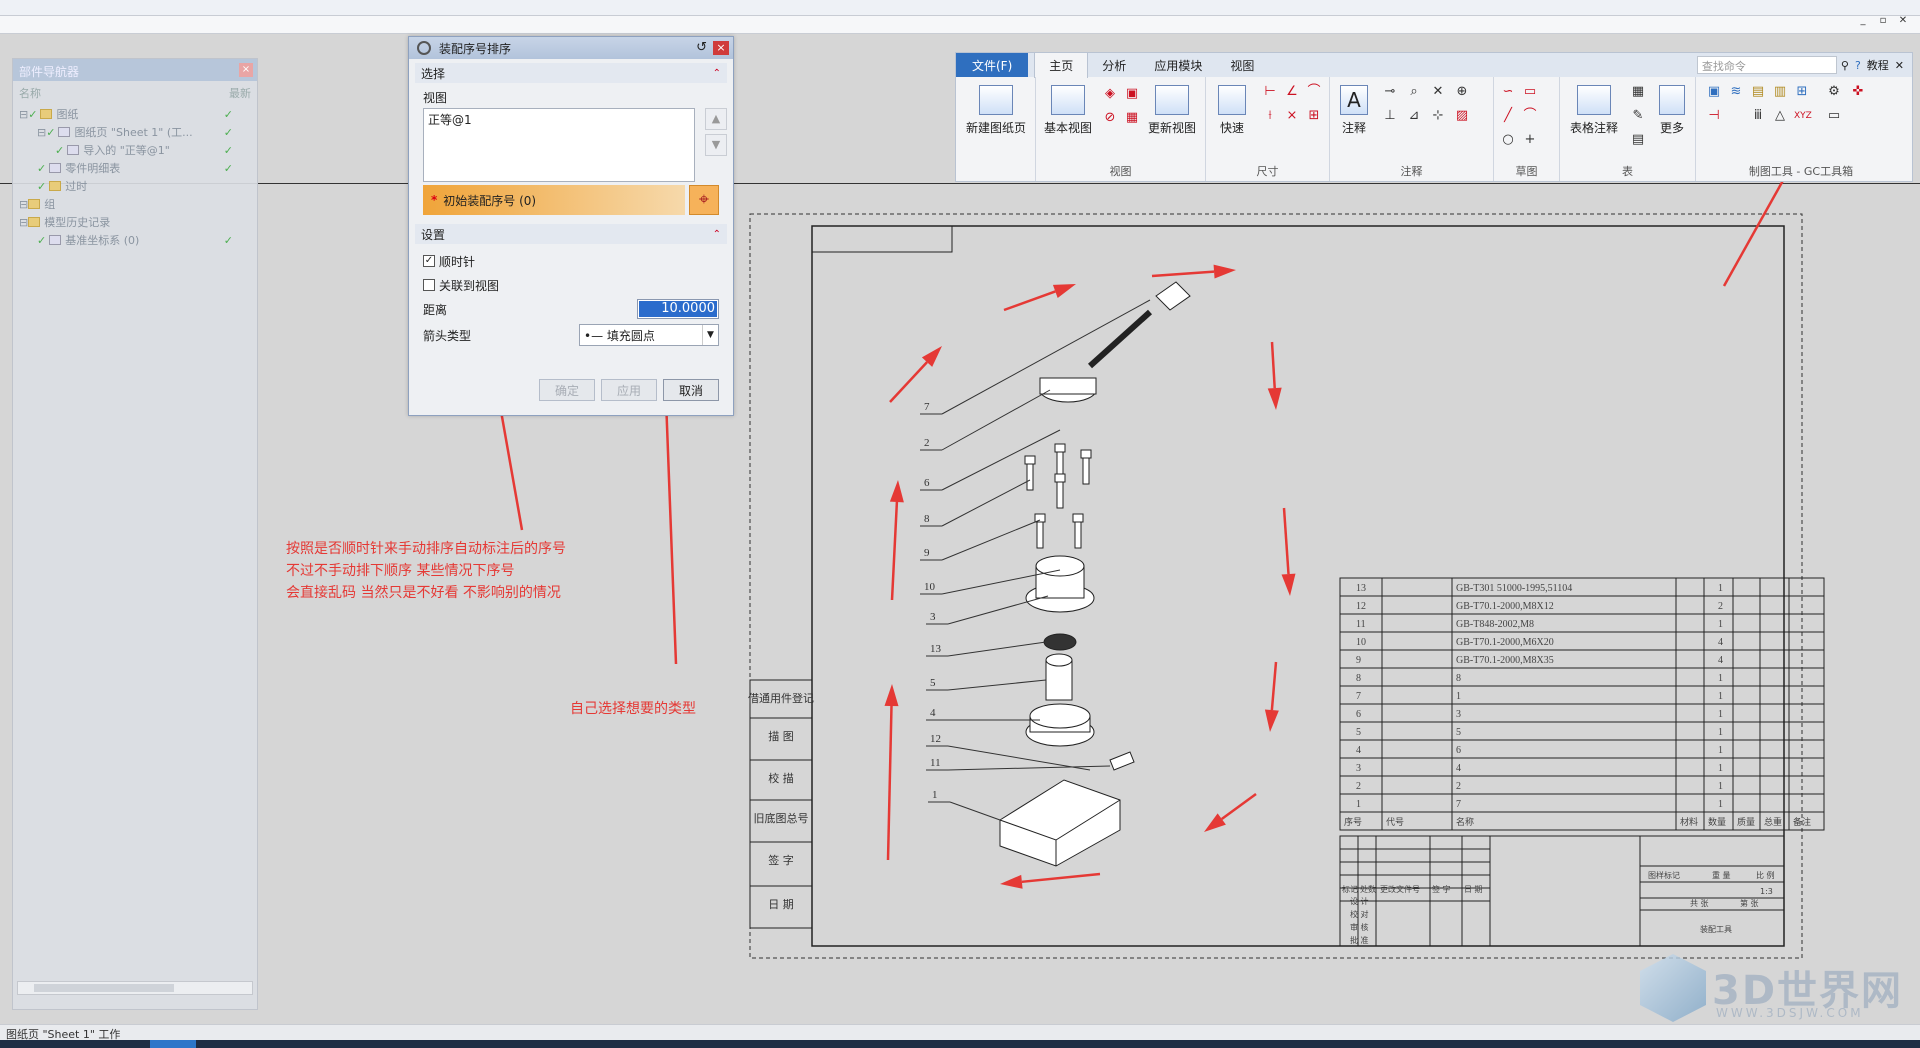 This screenshot has width=1920, height=1048. What do you see at coordinates (1858, 65) in the screenshot?
I see `help-icon: ?` at bounding box center [1858, 65].